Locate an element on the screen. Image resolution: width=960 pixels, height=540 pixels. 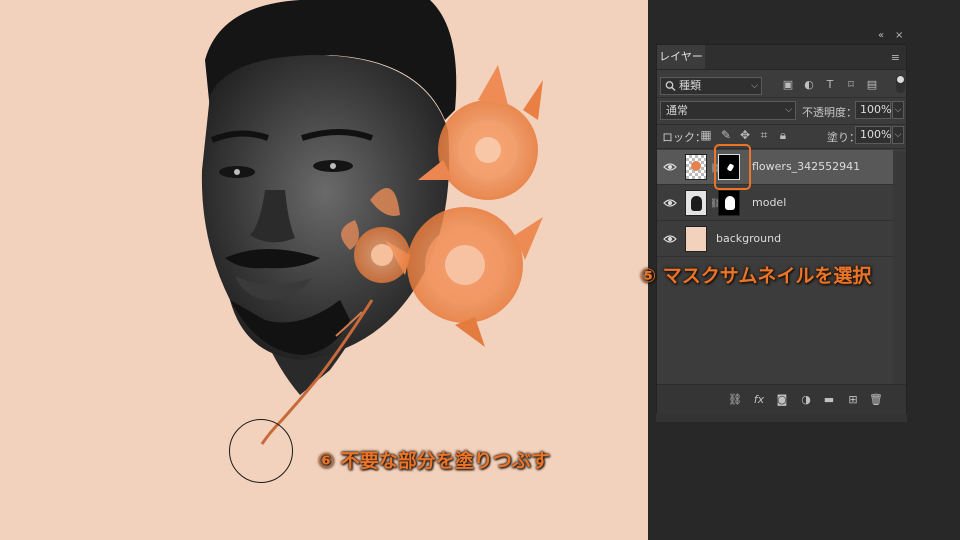
layer-row-model: ⛓ model is located at coordinates (775, 203).